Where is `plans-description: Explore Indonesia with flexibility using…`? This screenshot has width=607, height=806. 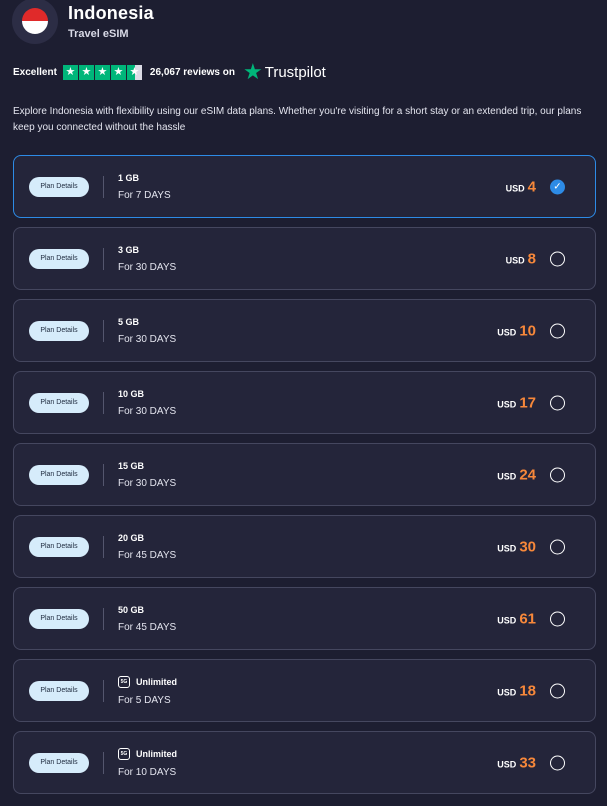
plans-description: Explore Indonesia with flexibility using… is located at coordinates (297, 119).